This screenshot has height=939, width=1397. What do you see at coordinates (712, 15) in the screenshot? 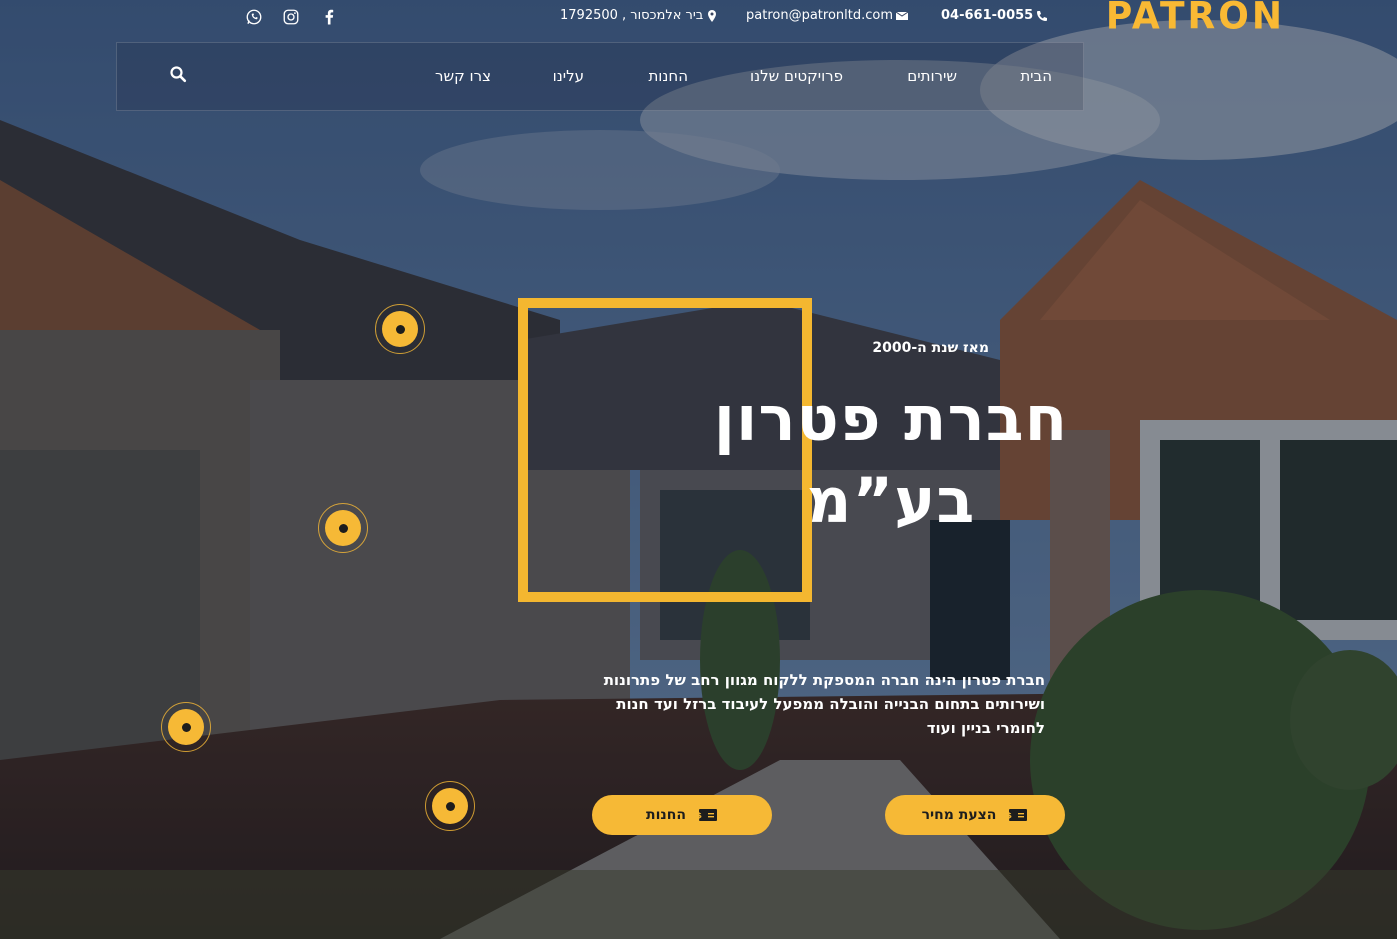
I see `map-pin-icon` at bounding box center [712, 15].